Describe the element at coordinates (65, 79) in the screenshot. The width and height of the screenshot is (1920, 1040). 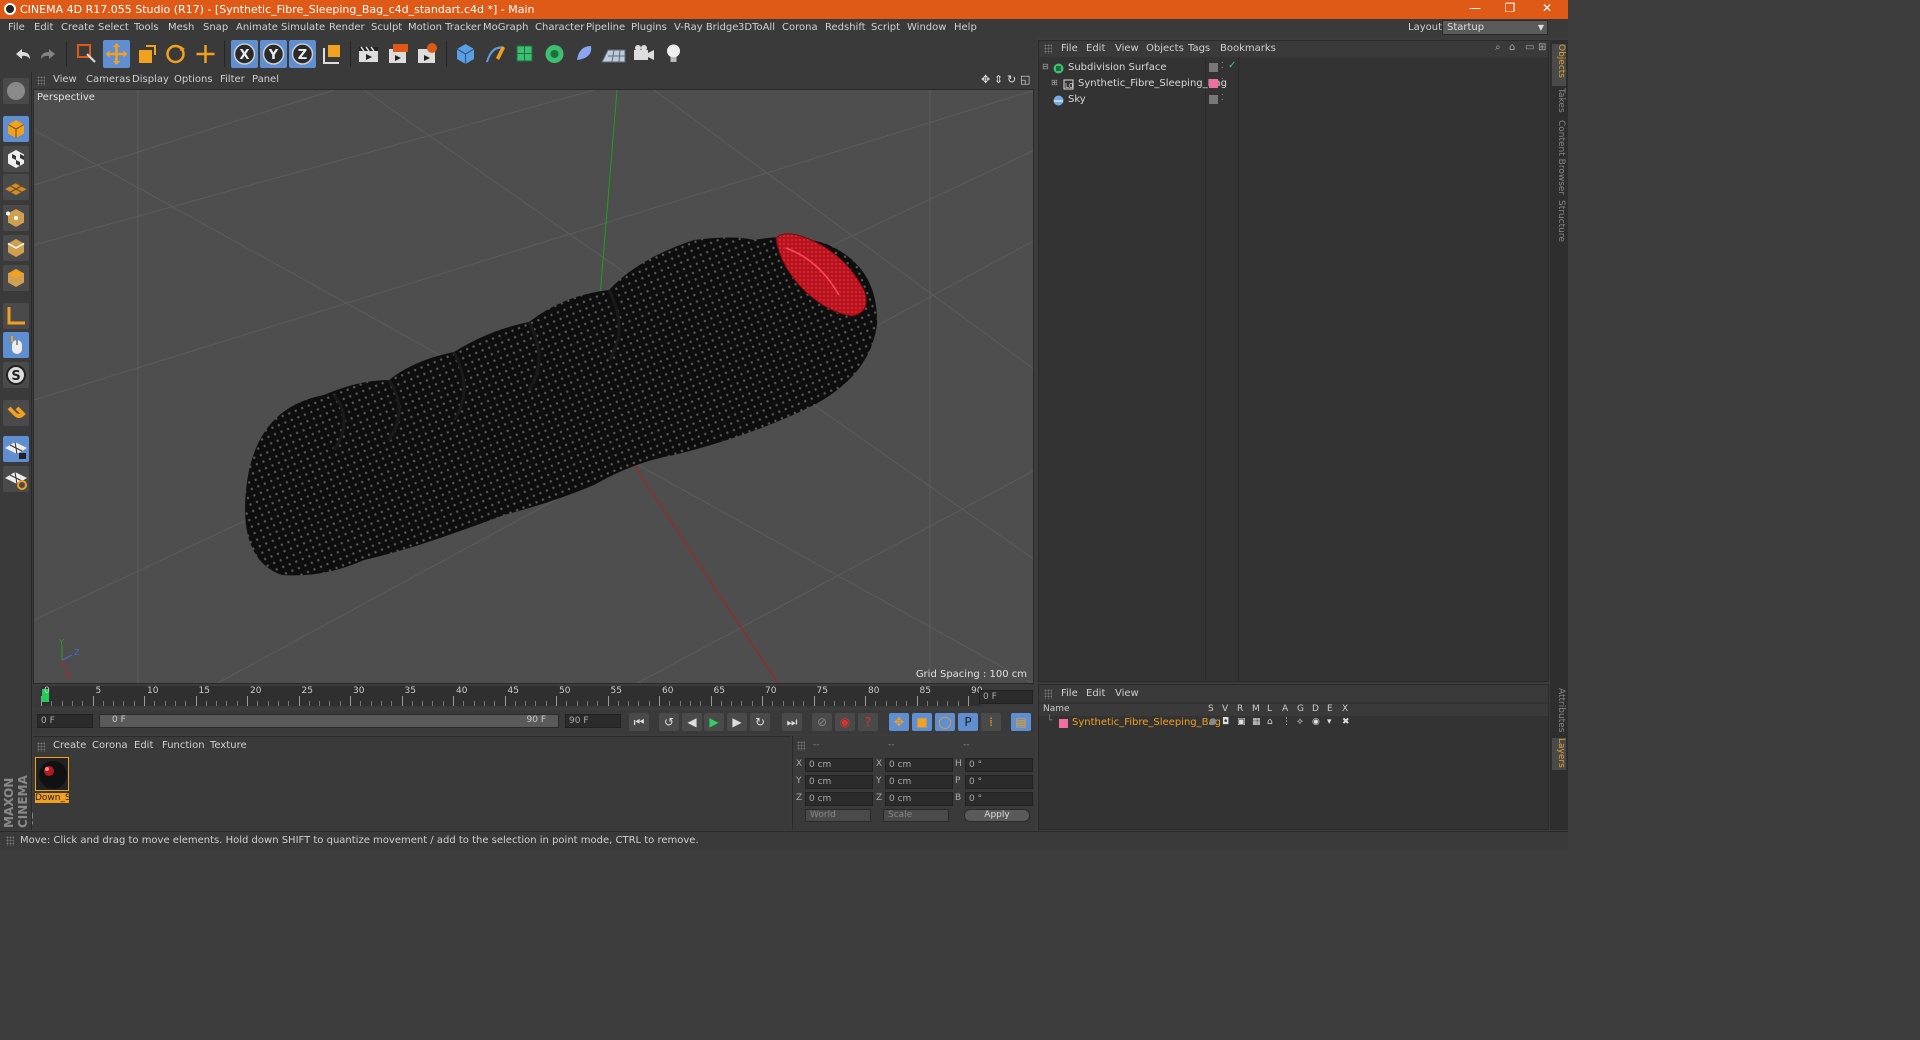
I see `viewport-menu-view: View` at that location.